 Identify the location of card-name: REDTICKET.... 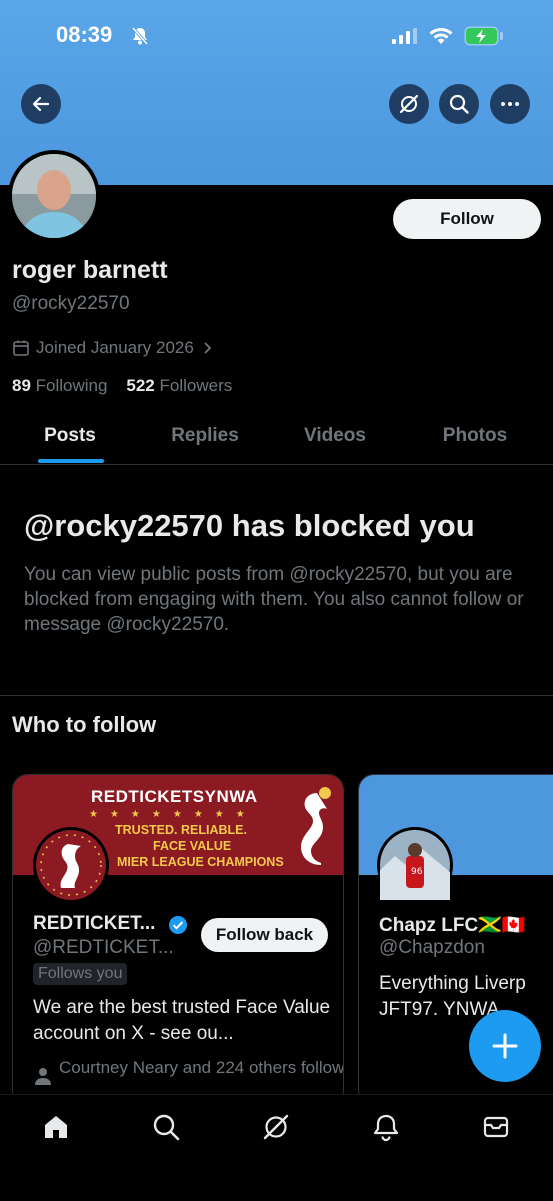
(94, 923).